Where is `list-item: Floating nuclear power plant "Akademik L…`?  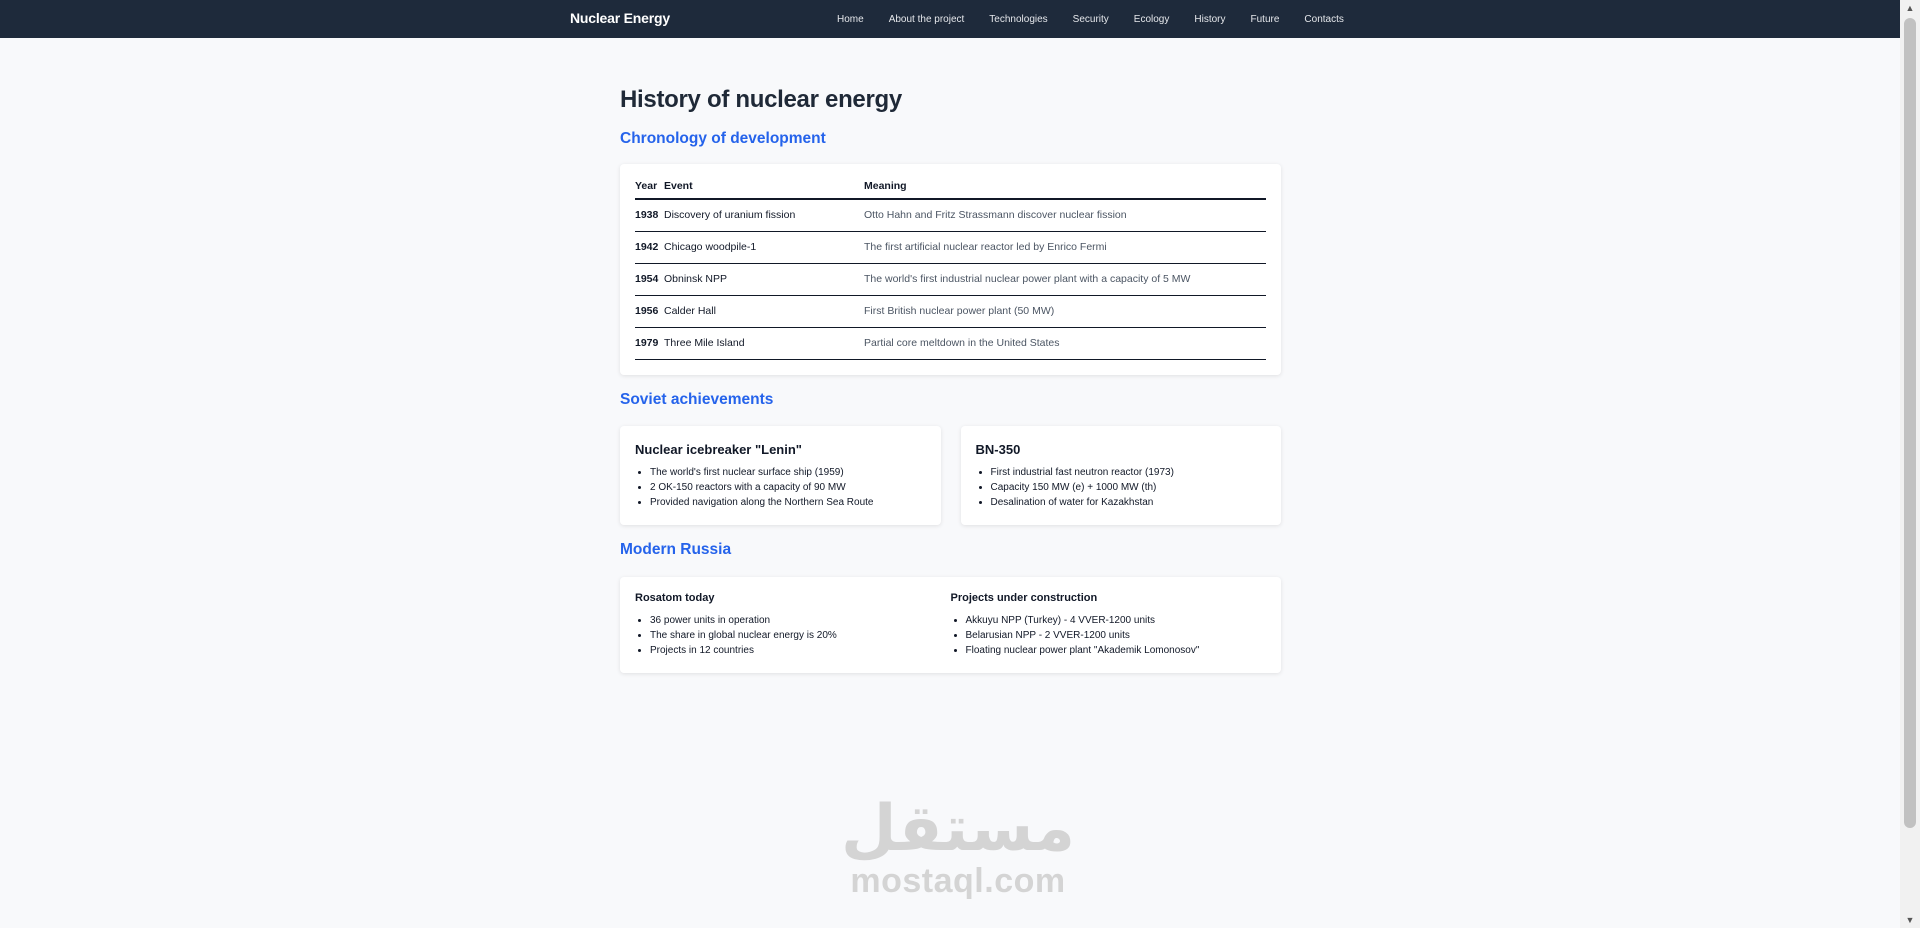 list-item: Floating nuclear power plant "Akademik L… is located at coordinates (1116, 650).